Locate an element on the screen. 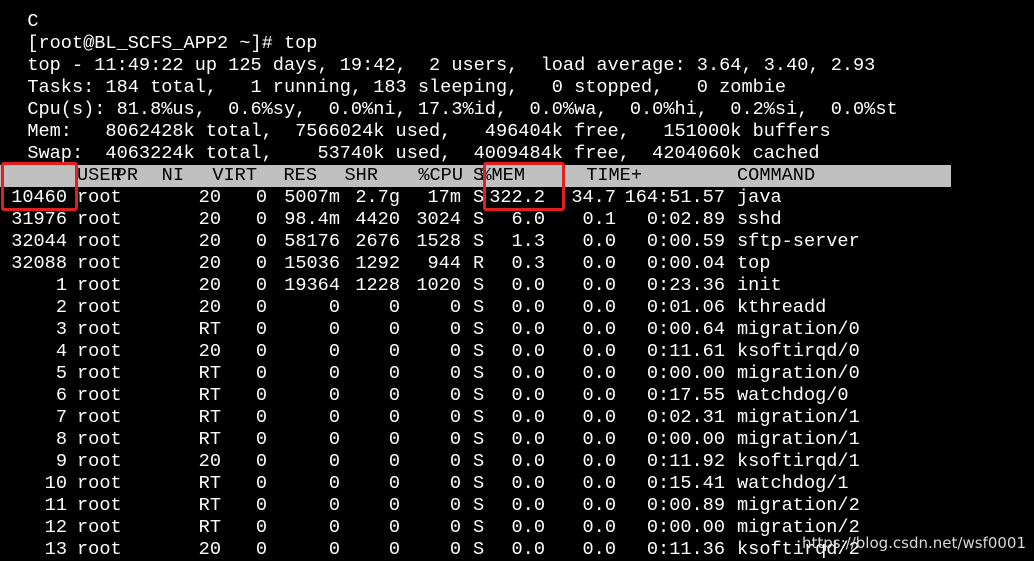  cell-cpu: 322.2 is located at coordinates (517, 197).